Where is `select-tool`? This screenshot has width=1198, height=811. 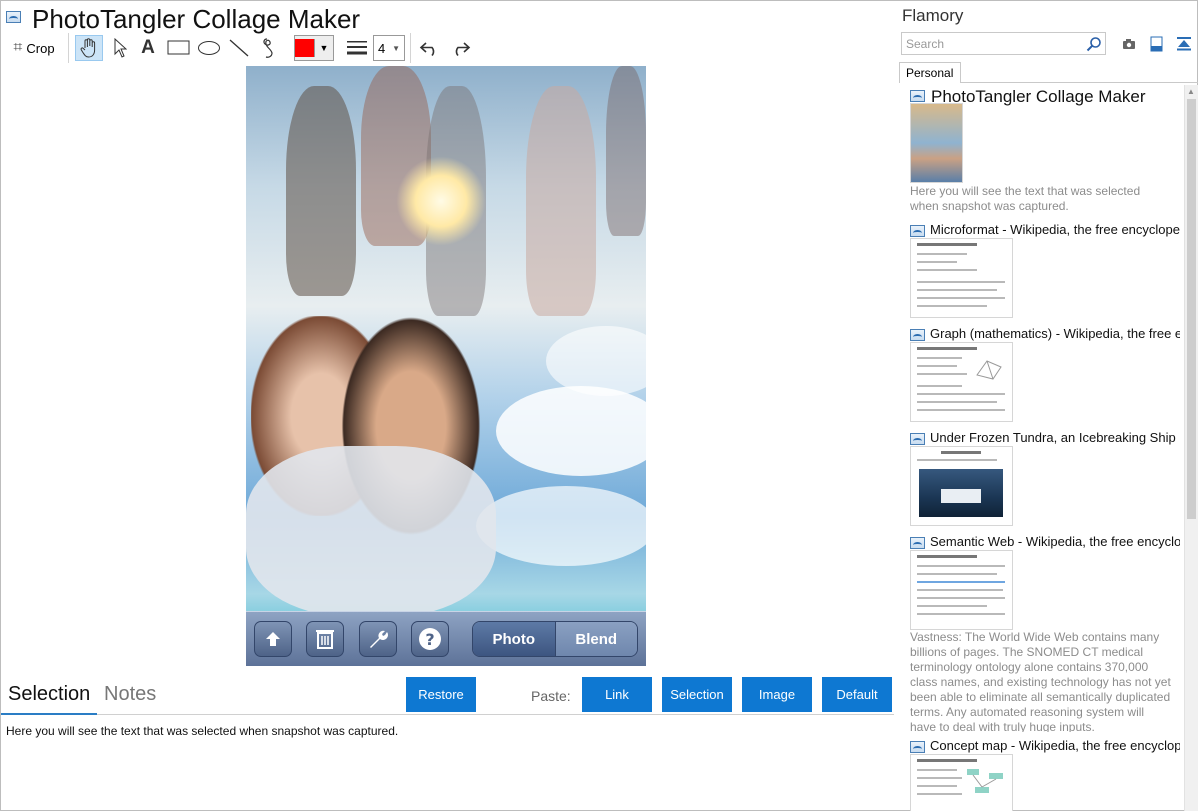
select-tool is located at coordinates (120, 48).